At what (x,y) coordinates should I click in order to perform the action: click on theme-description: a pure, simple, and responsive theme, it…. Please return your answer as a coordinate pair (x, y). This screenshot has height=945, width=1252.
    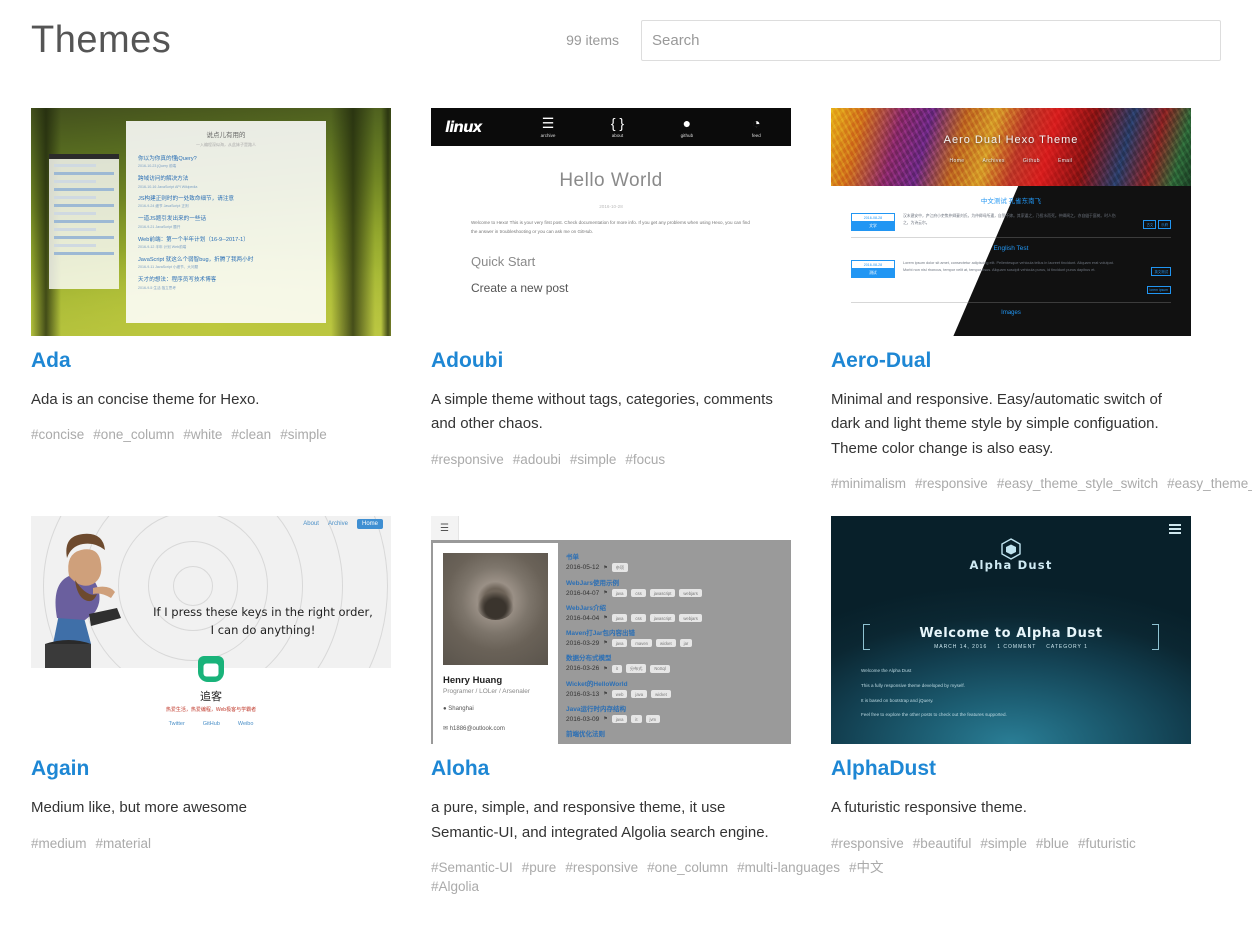
    Looking at the image, I should click on (600, 820).